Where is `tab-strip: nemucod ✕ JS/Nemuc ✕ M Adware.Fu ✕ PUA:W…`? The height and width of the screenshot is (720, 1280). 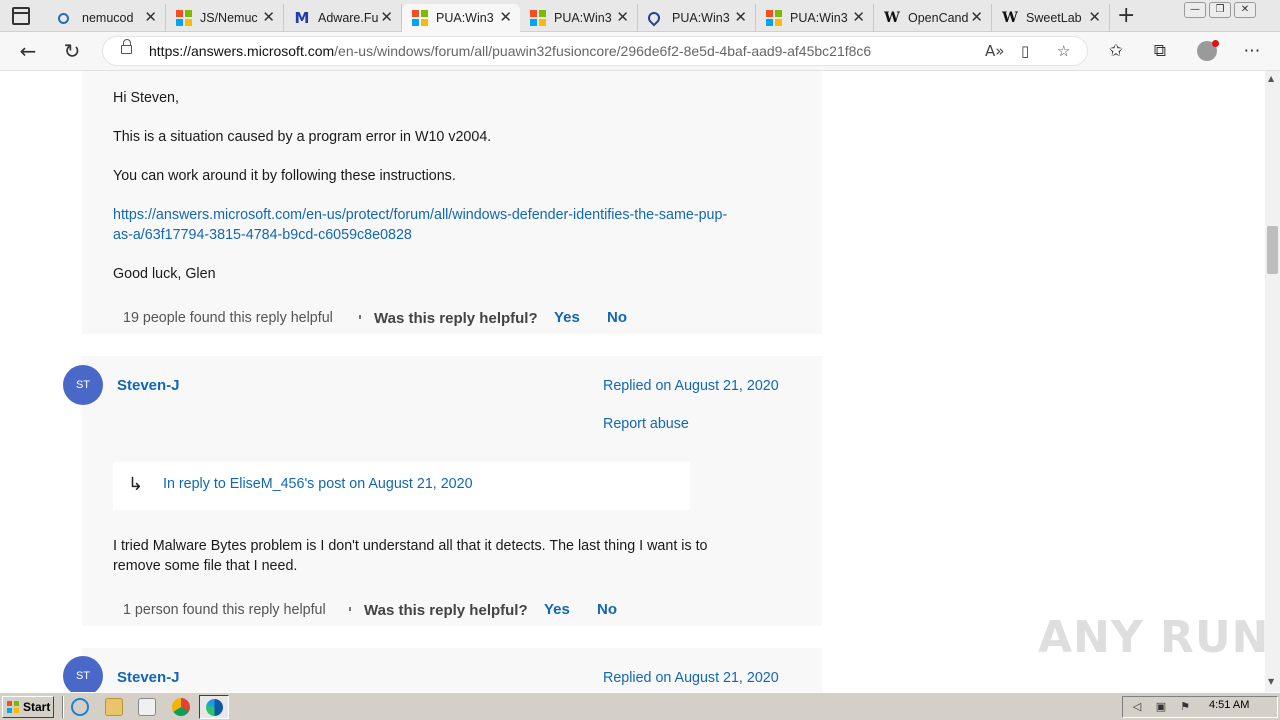 tab-strip: nemucod ✕ JS/Nemuc ✕ M Adware.Fu ✕ PUA:W… is located at coordinates (640, 16).